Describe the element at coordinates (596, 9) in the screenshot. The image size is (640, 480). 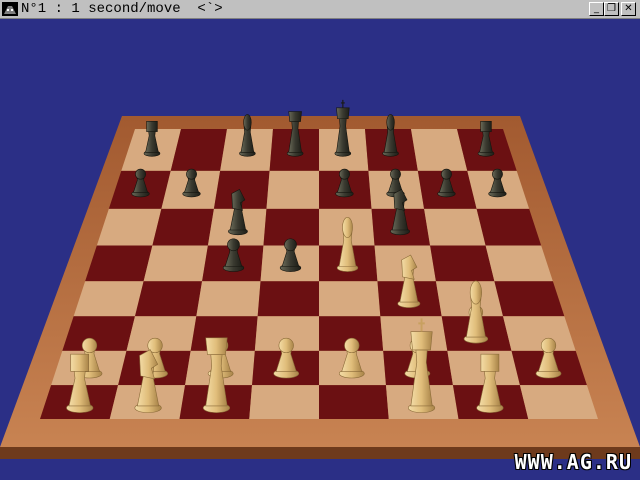
I see `minimize-button: _` at that location.